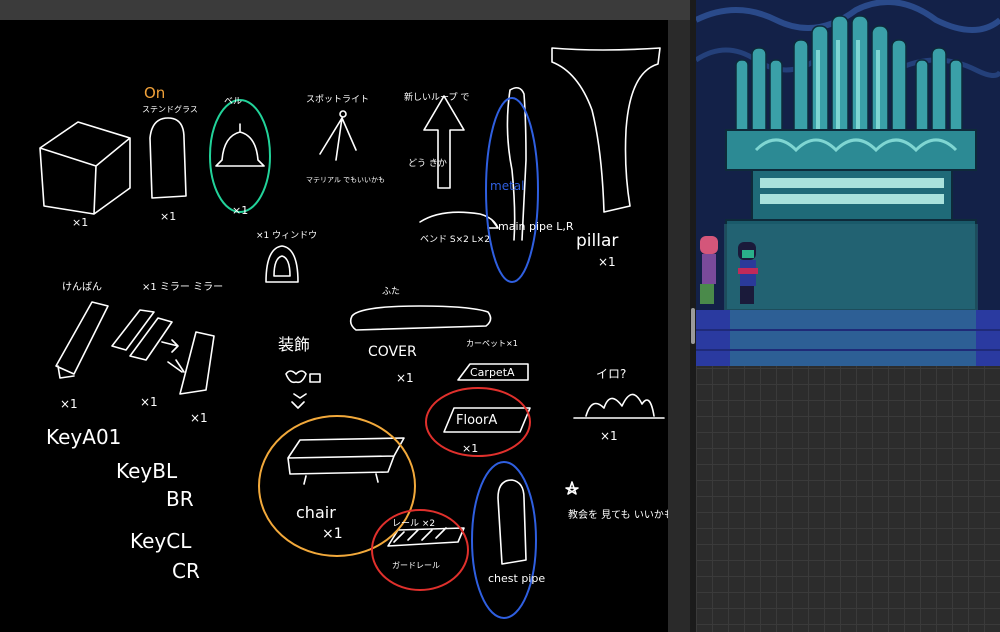  I want to click on mirror-label: ×1 ミラー ミラー, so click(182, 287).